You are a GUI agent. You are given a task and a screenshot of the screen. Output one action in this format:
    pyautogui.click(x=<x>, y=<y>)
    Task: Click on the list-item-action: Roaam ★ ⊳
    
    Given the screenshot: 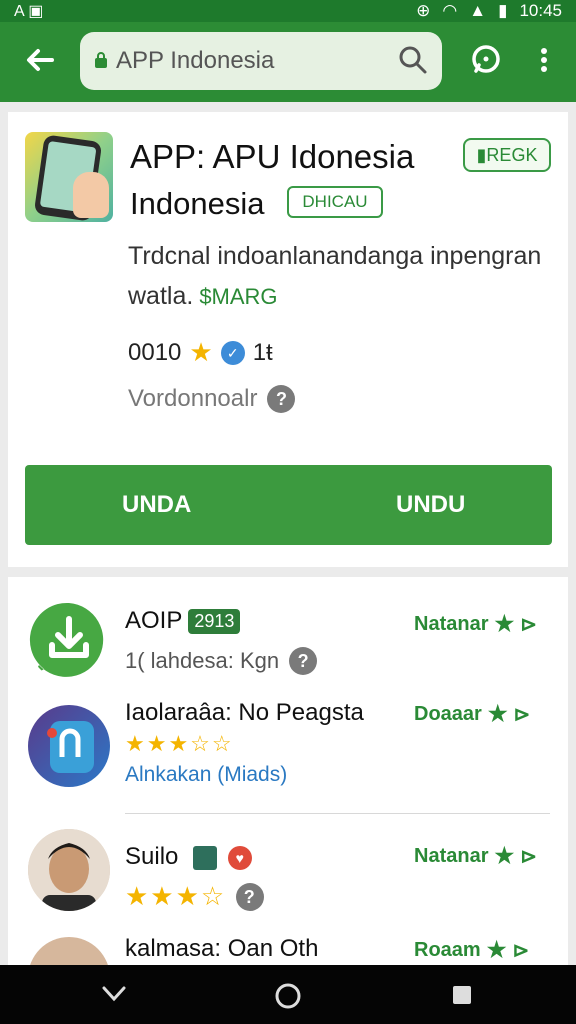 What is the action you would take?
    pyautogui.click(x=471, y=950)
    